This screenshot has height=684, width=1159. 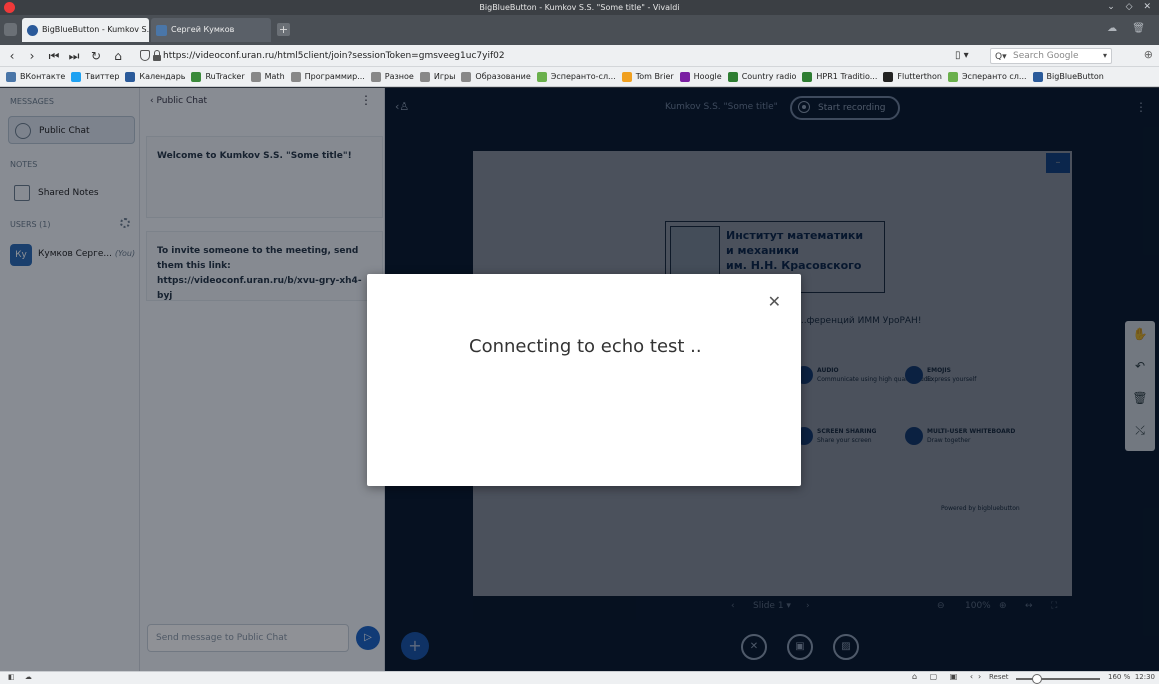 What do you see at coordinates (157, 55) in the screenshot?
I see `lock-icon` at bounding box center [157, 55].